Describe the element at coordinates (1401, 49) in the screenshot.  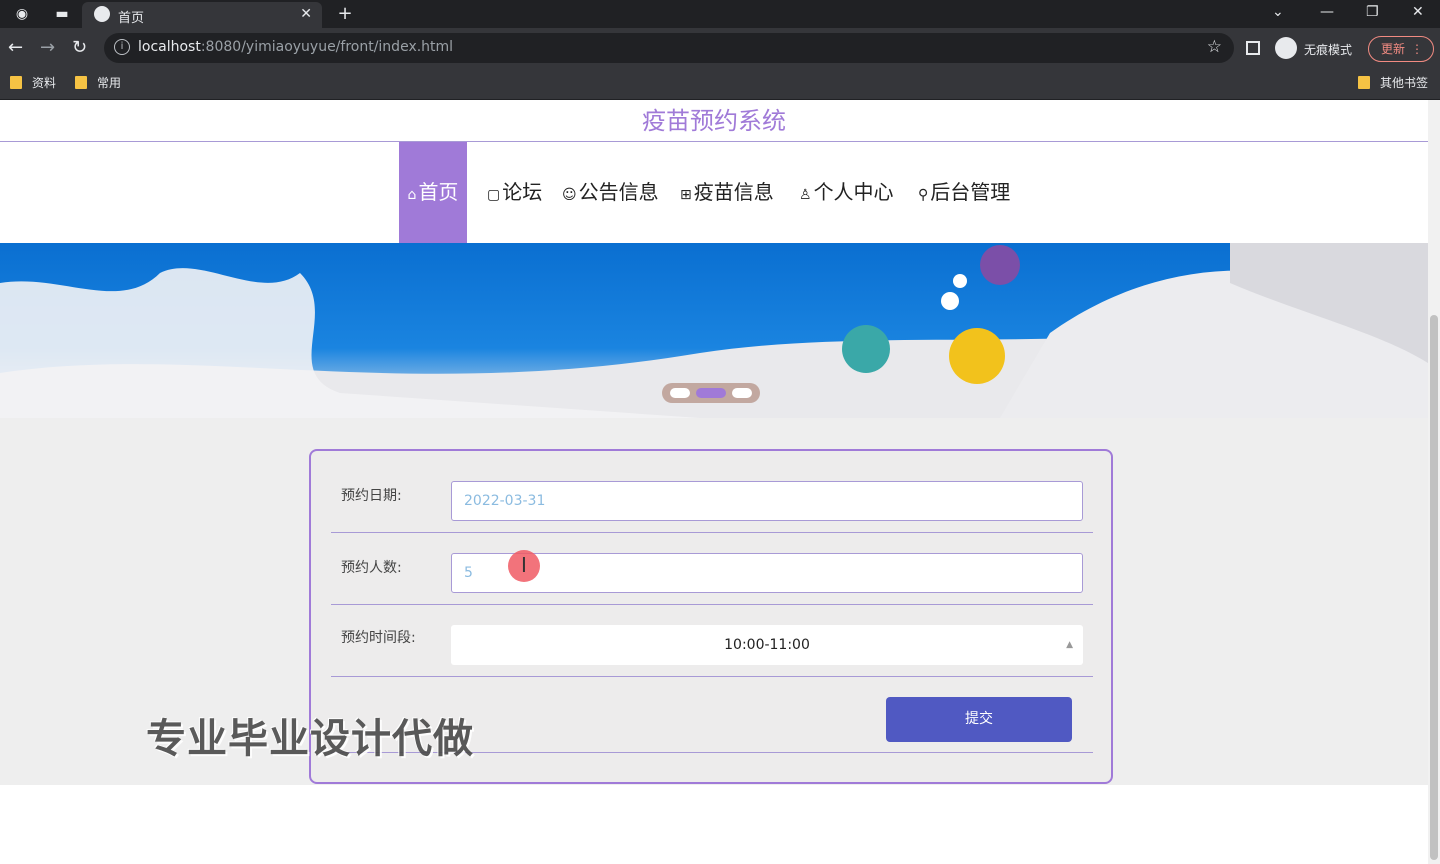
I see `update-button: 更新 ⋮` at that location.